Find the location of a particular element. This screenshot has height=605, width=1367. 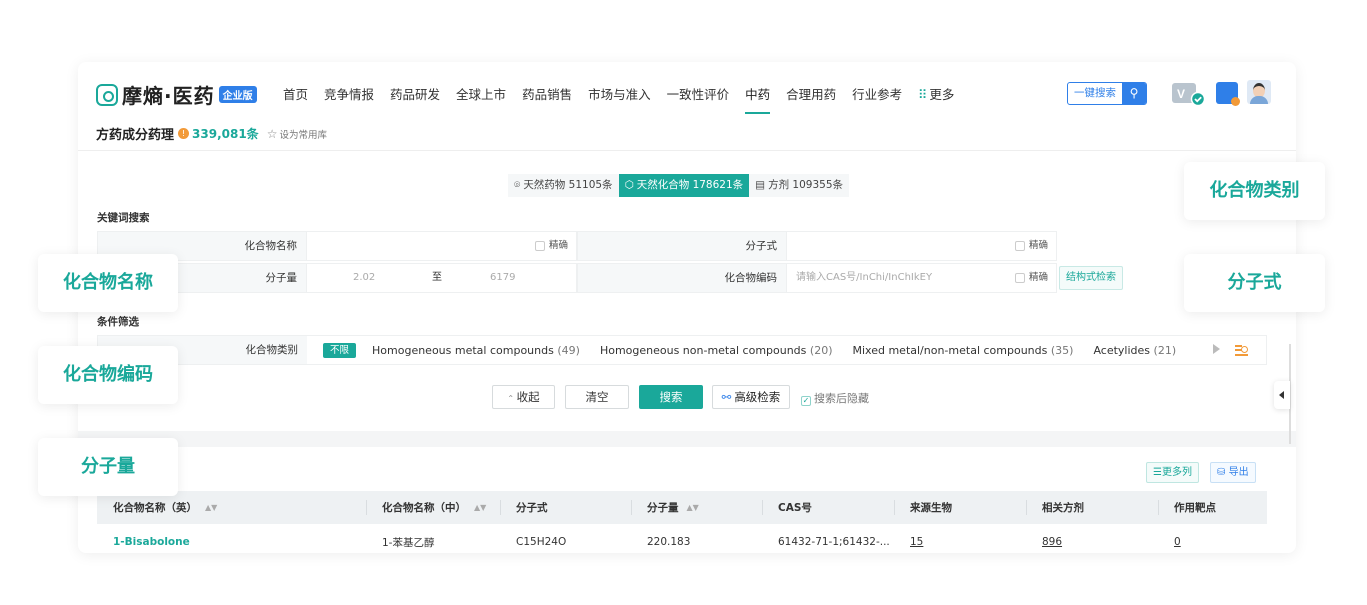

nav-item-consistency: 一致性评价 is located at coordinates (698, 99).